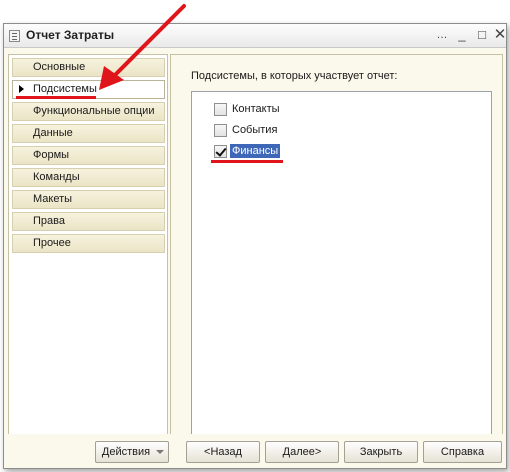 The width and height of the screenshot is (510, 472). I want to click on nav-item-commands: Команды, so click(88, 177).